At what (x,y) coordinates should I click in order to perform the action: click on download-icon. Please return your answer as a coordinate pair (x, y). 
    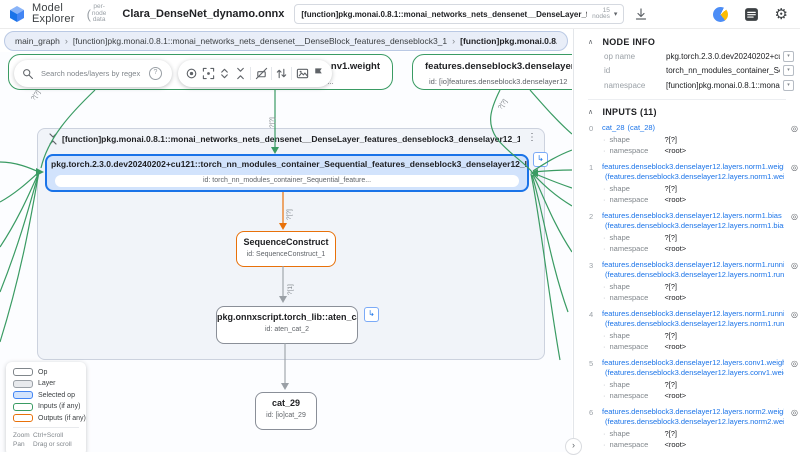
    Looking at the image, I should click on (641, 14).